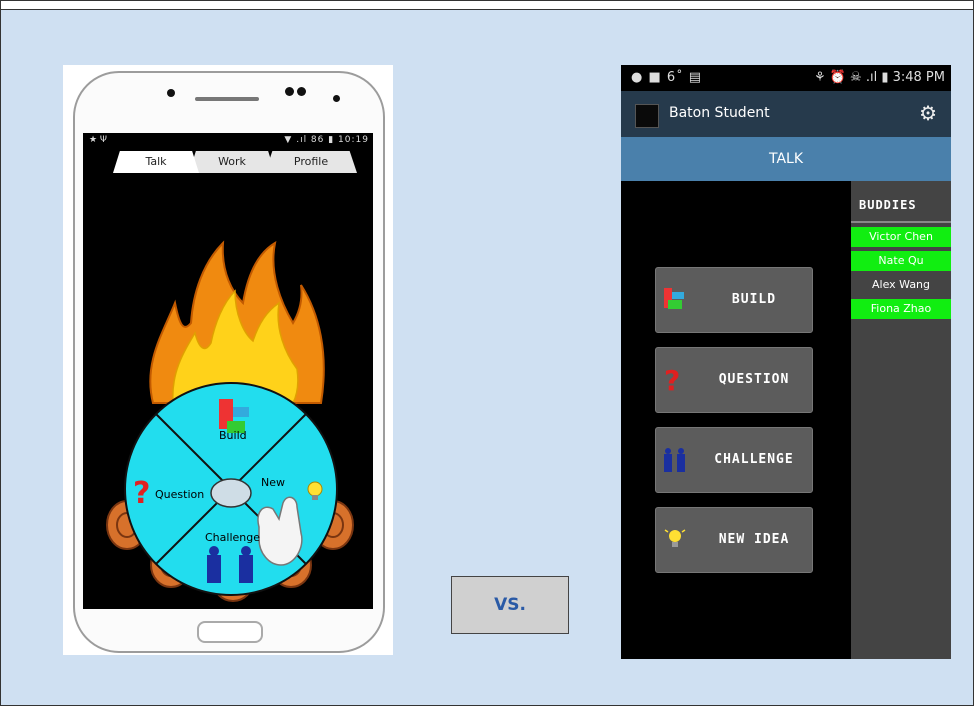 This screenshot has width=974, height=706. What do you see at coordinates (901, 261) in the screenshot?
I see `buddy-item: Nate Qu` at bounding box center [901, 261].